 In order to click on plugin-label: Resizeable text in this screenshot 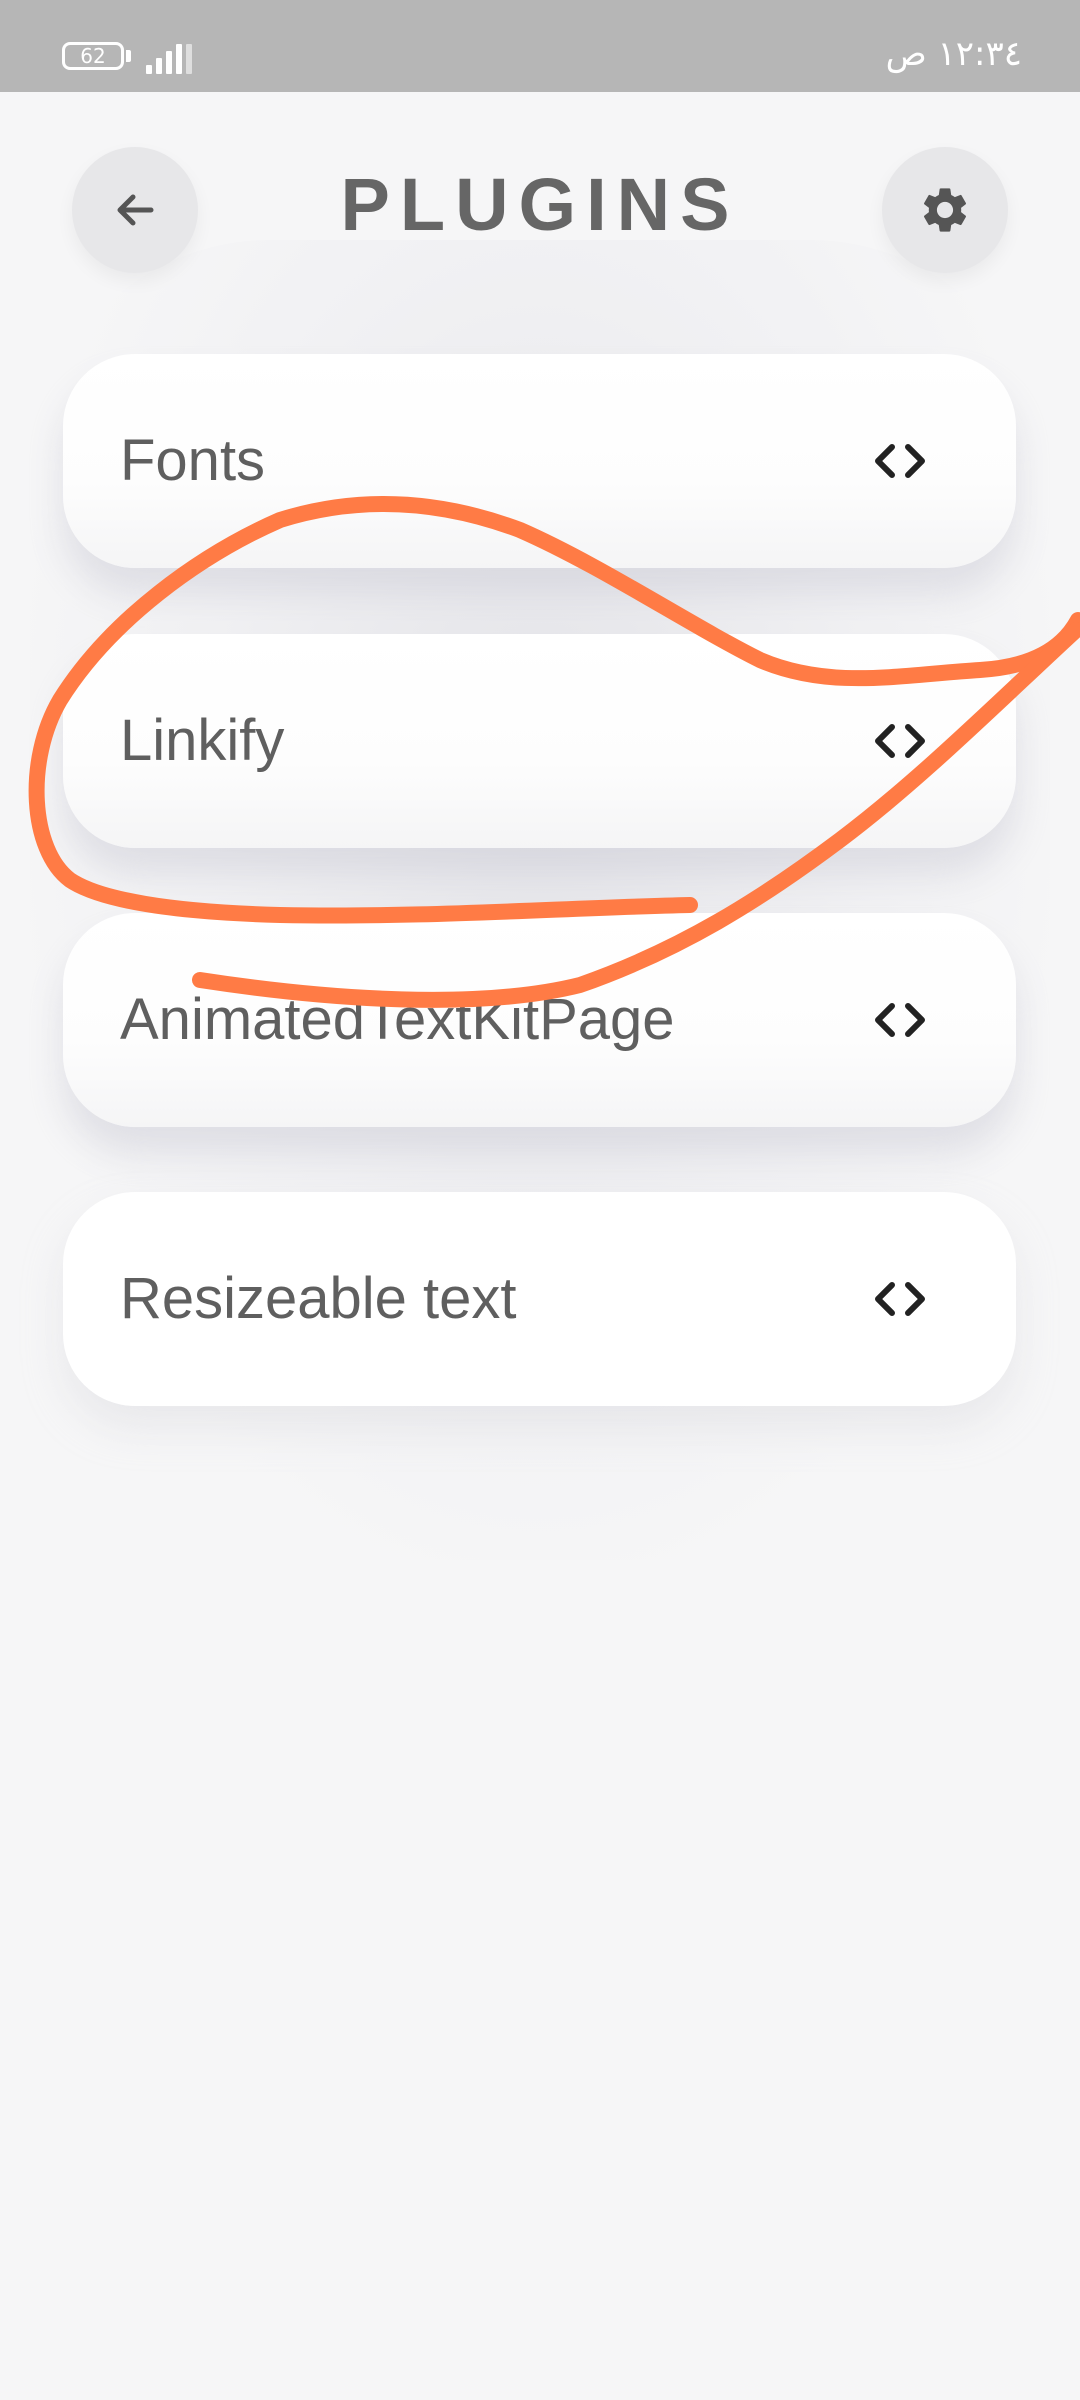, I will do `click(318, 1298)`.